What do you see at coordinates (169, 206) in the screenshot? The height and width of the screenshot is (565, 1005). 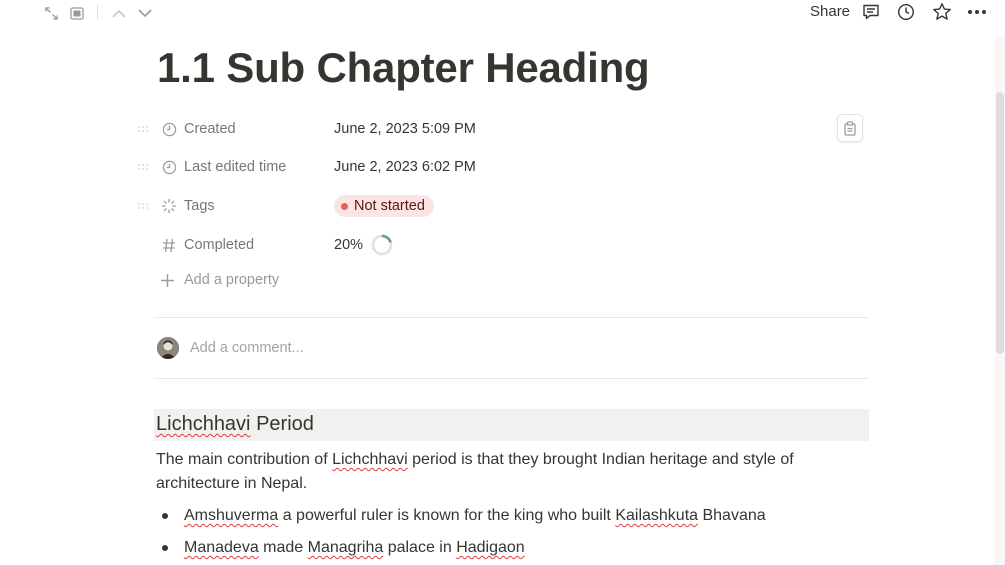 I see `loader-icon` at bounding box center [169, 206].